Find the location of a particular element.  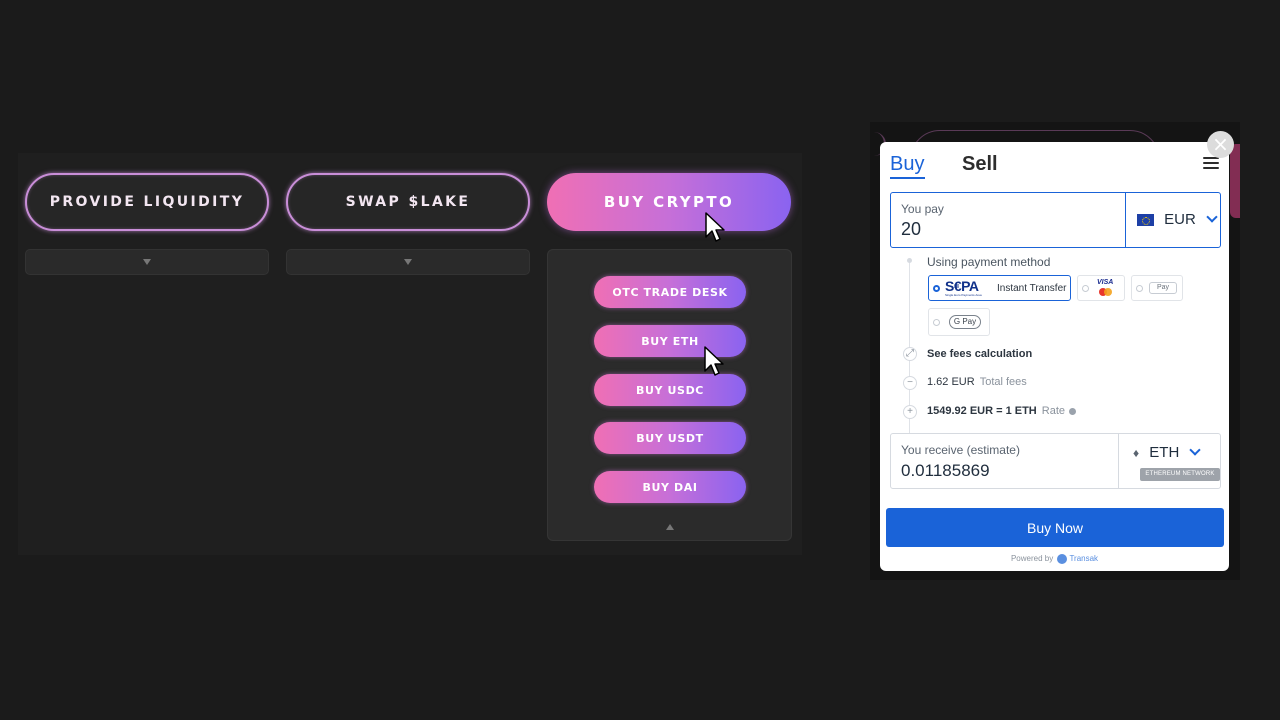

provider-name: Transak is located at coordinates (1083, 558).